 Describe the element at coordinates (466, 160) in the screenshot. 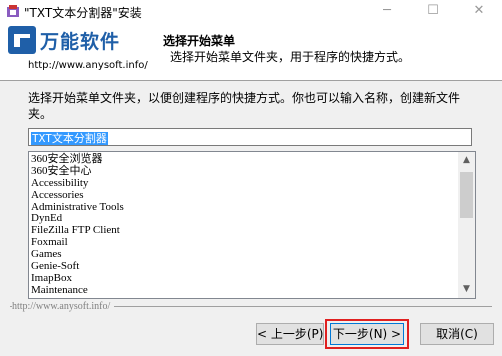

I see `scroll-up-icon: ▲` at that location.